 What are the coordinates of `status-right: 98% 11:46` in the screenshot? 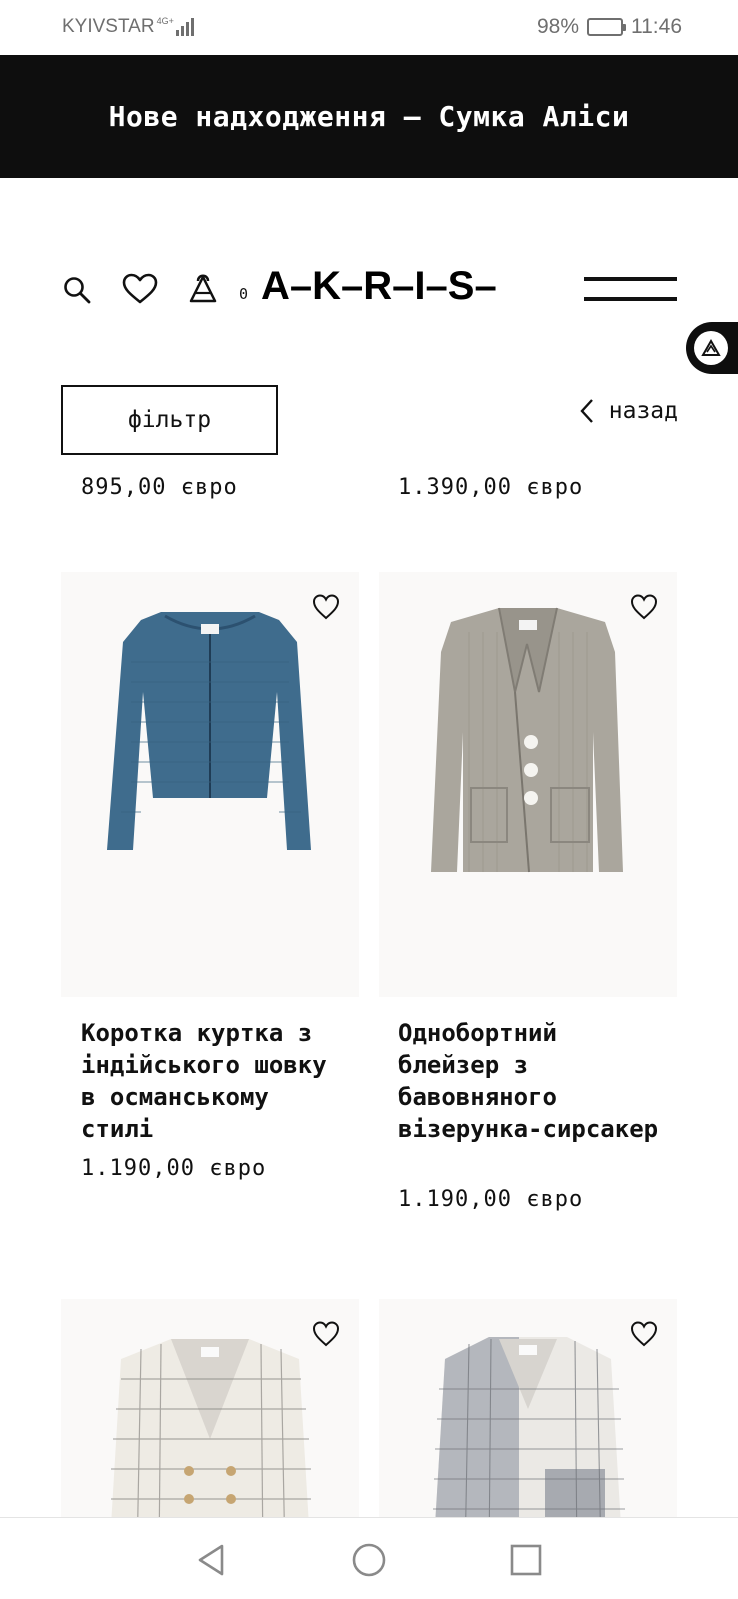 It's located at (609, 27).